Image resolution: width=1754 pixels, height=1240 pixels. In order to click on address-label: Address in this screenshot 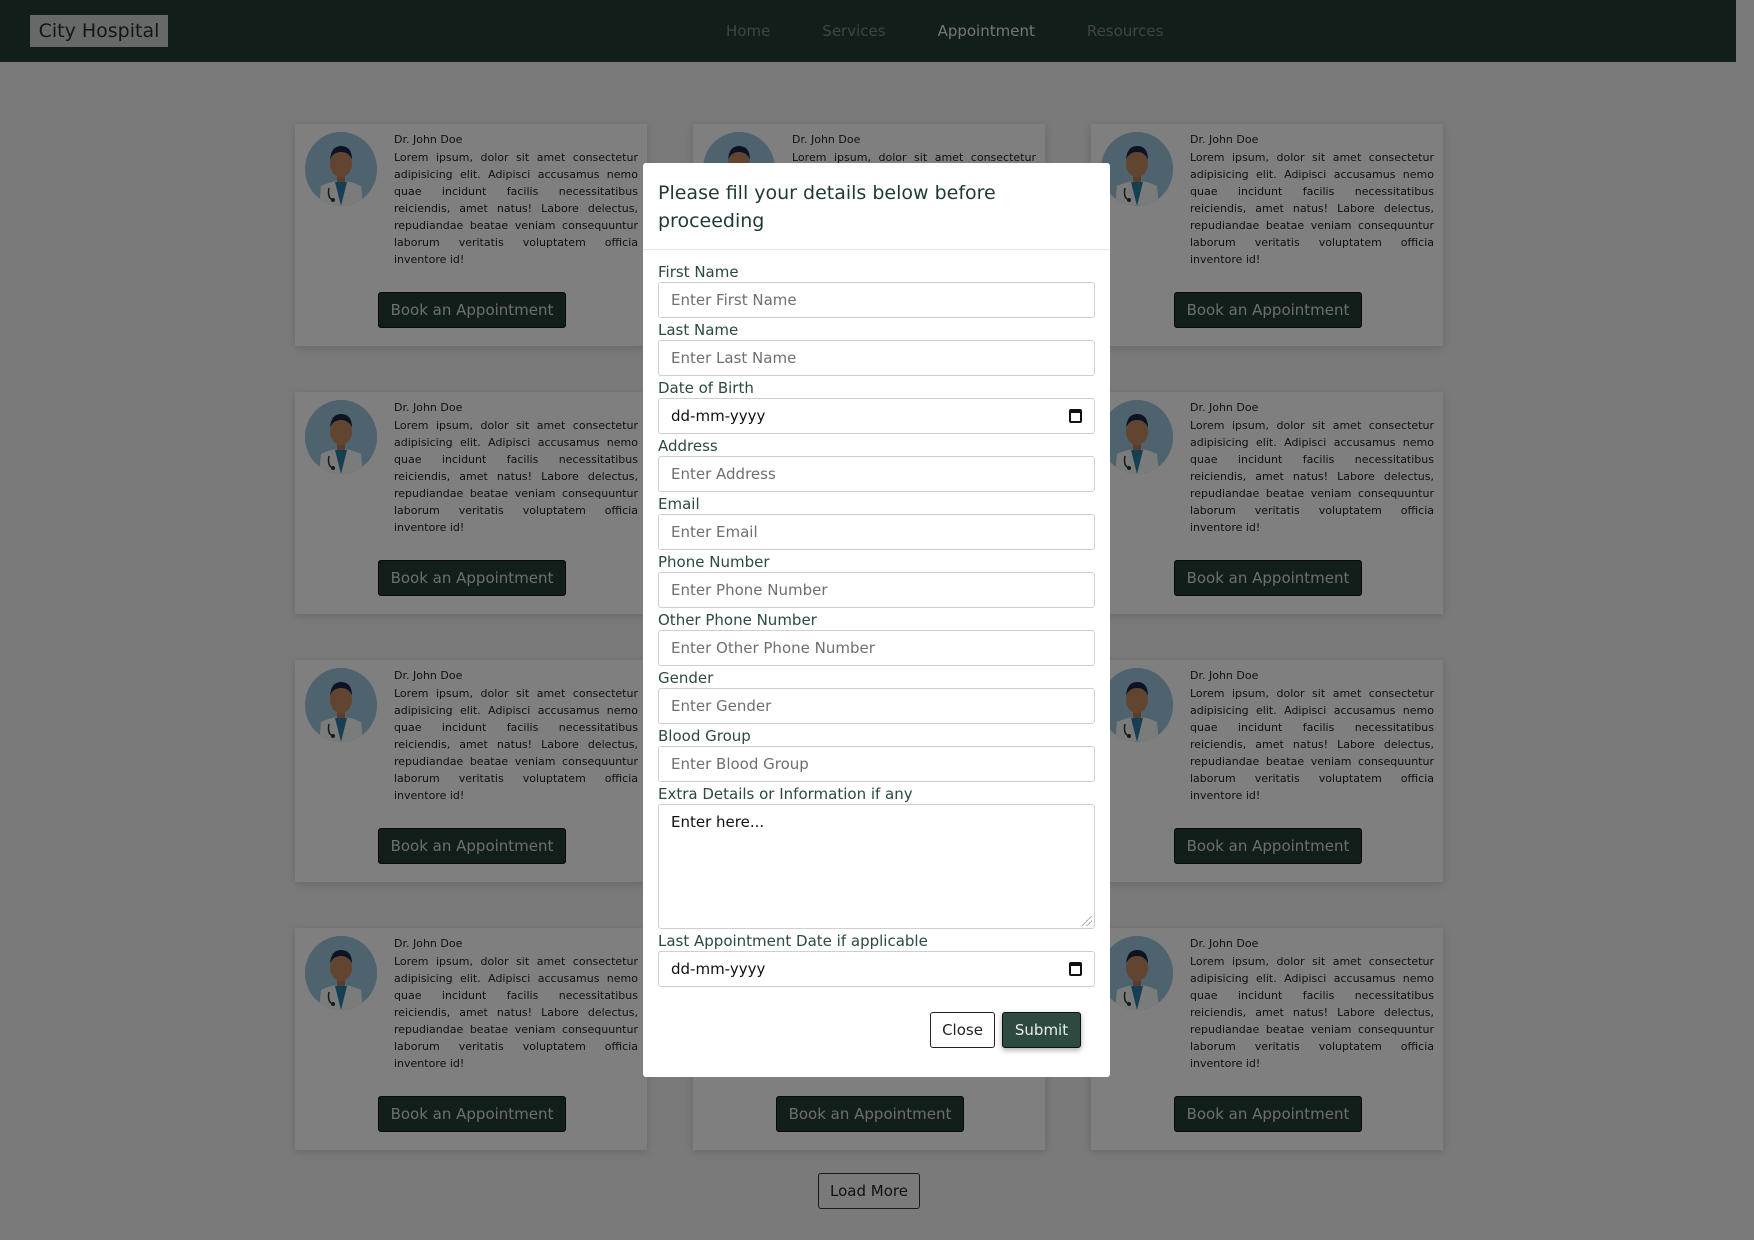, I will do `click(688, 446)`.